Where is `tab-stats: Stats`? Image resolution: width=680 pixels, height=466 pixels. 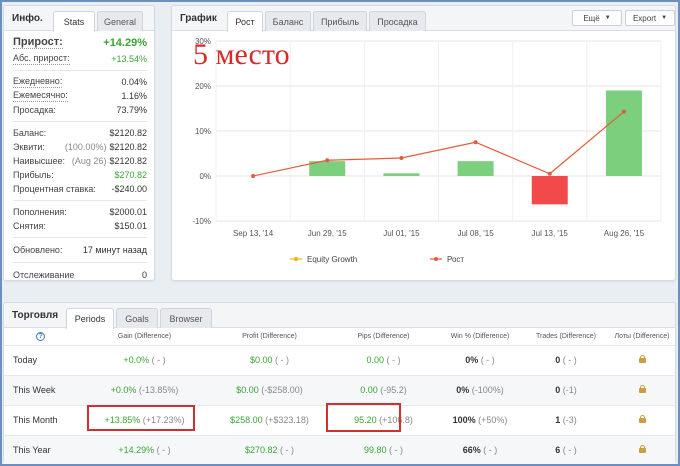 tab-stats: Stats is located at coordinates (74, 21).